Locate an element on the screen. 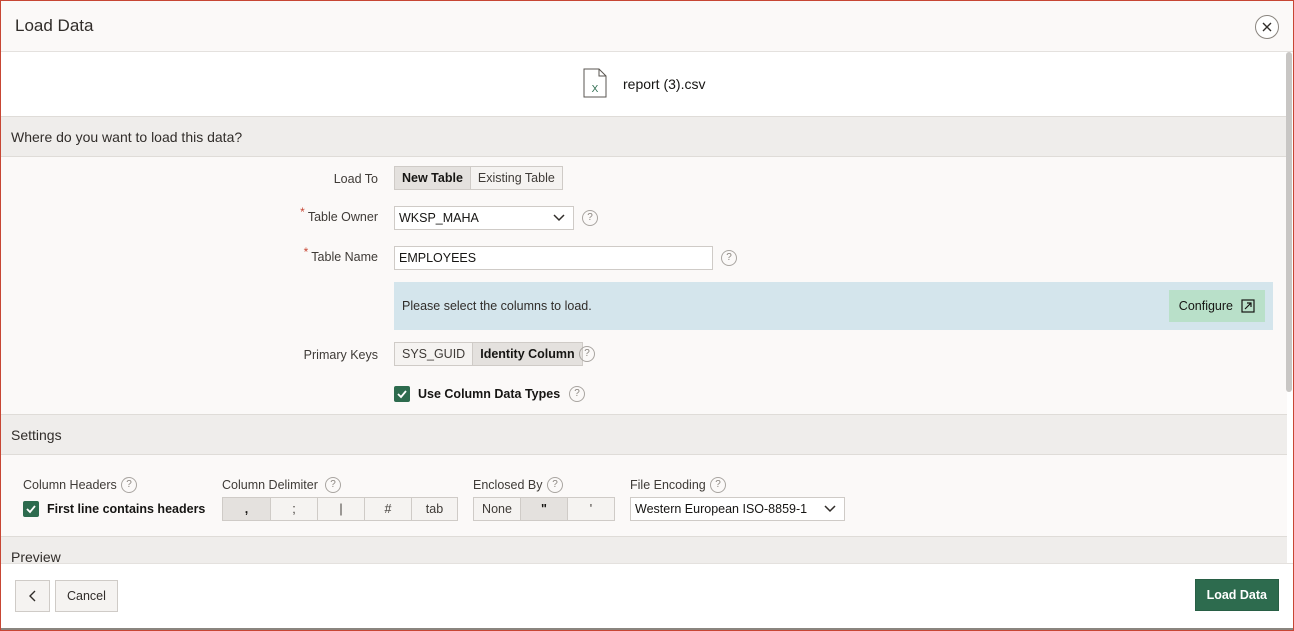  excel-file-icon: X is located at coordinates (595, 83).